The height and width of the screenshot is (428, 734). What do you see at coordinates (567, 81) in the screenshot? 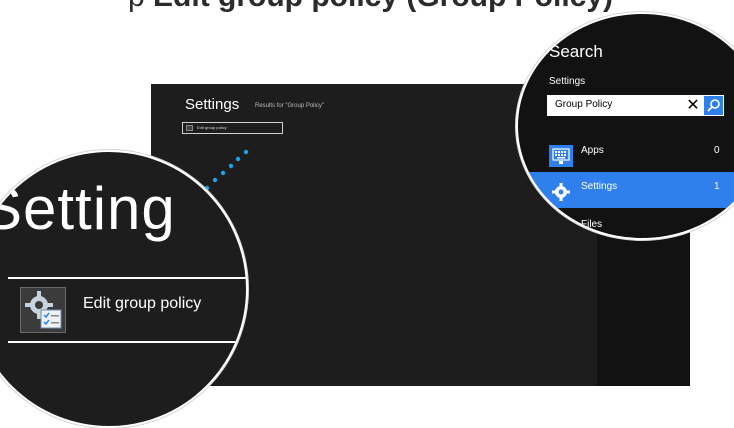
I see `search-scope-label: Settings` at bounding box center [567, 81].